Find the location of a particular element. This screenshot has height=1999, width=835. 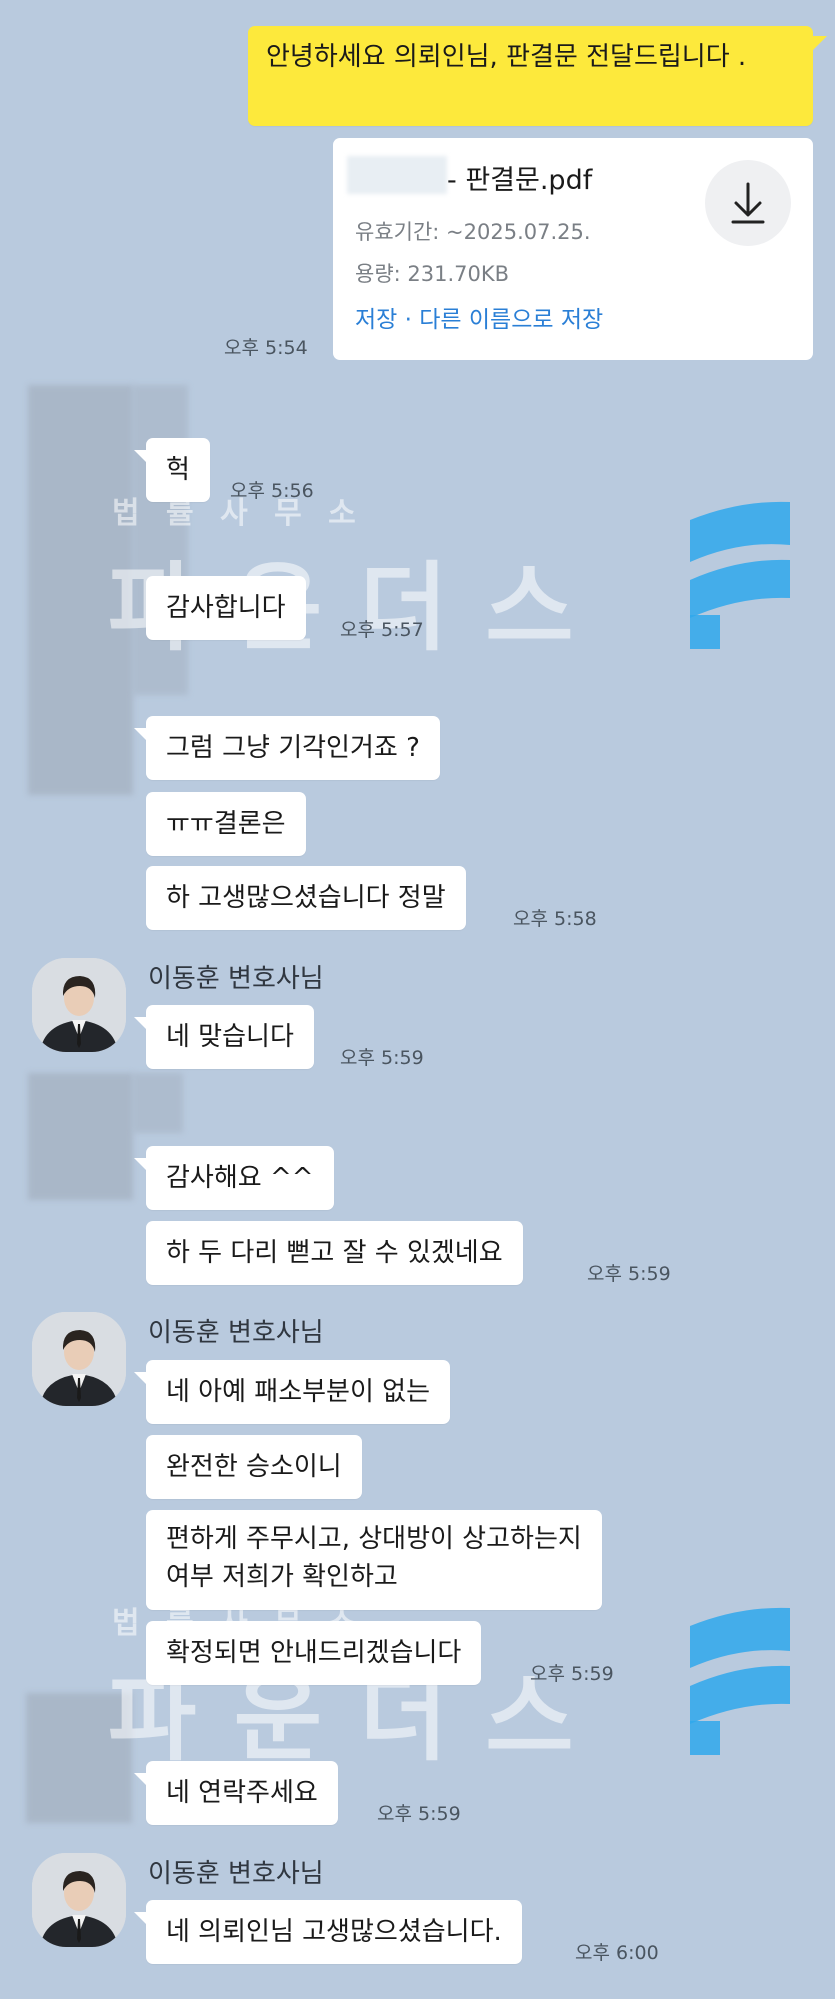

received-message-bubble: 네 맞습니다 is located at coordinates (224, 1037).